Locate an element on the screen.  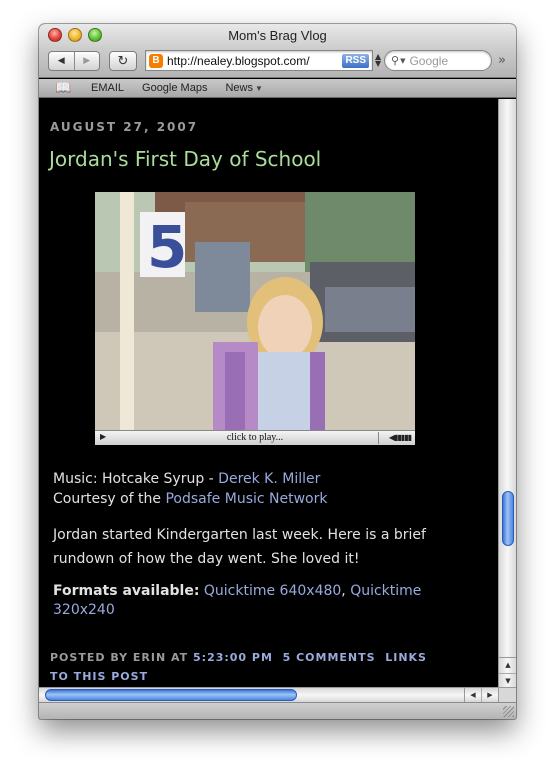
scroll-right-icon: ▶ is located at coordinates (489, 695).